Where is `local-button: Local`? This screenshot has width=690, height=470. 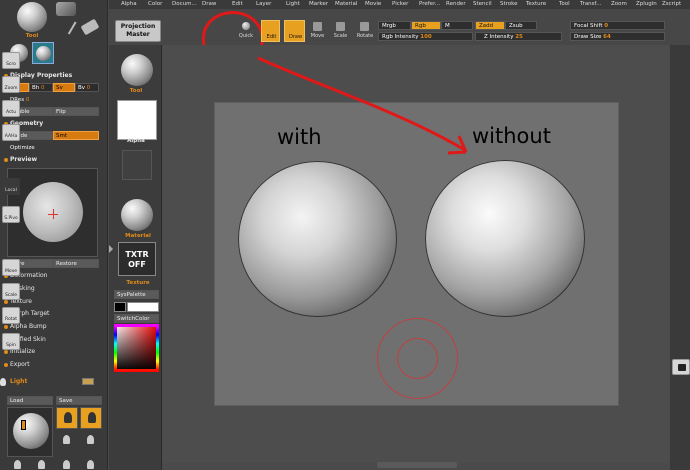 local-button: Local is located at coordinates (11, 186).